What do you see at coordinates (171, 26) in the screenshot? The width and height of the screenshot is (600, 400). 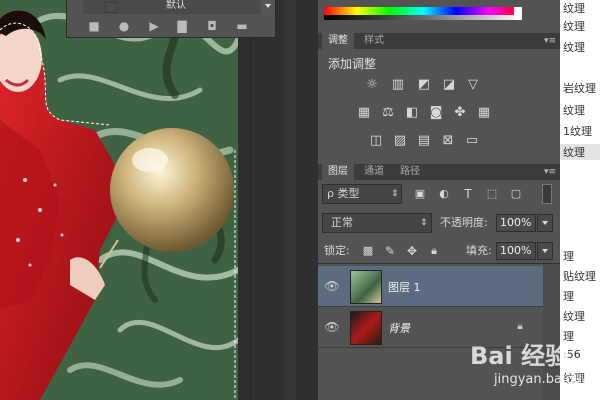 I see `actions-toolbar: ■ ● ▶ ▇ ◘ ▬` at bounding box center [171, 26].